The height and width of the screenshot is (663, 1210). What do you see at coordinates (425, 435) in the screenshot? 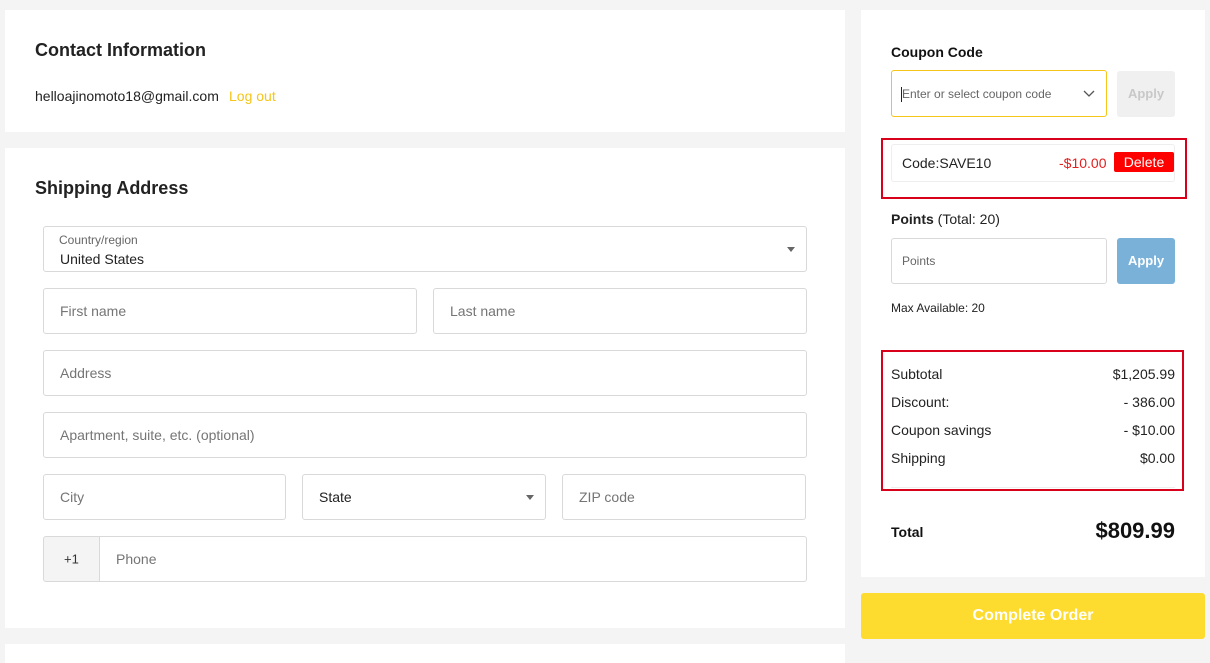
I see `apartment-field: Apartment, suite, etc. (optional)` at bounding box center [425, 435].